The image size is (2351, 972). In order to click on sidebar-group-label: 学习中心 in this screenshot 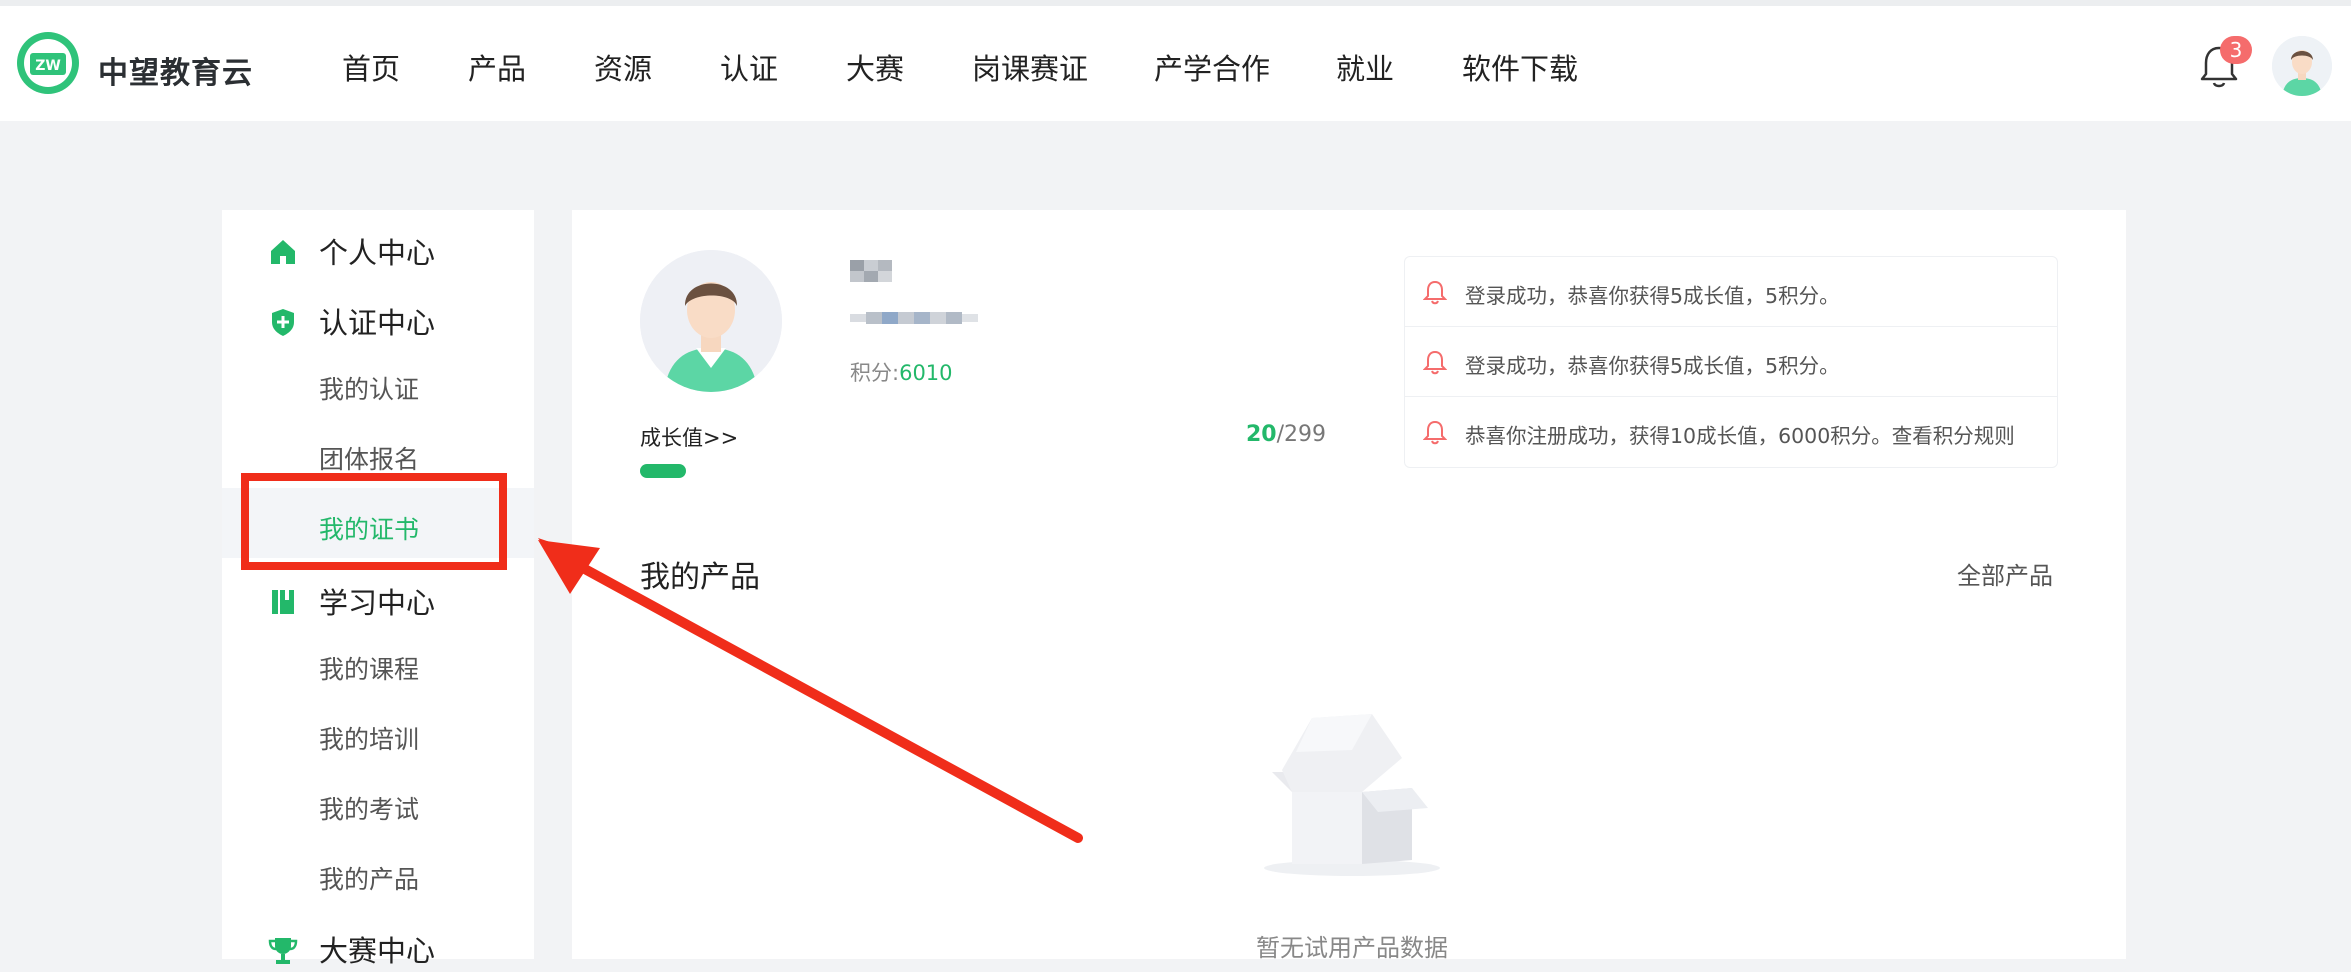, I will do `click(377, 603)`.